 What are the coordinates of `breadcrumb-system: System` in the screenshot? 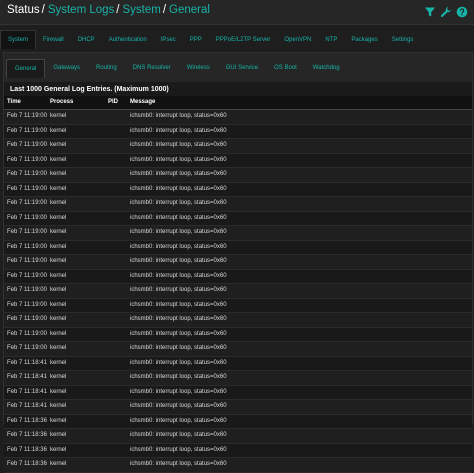 It's located at (142, 10).